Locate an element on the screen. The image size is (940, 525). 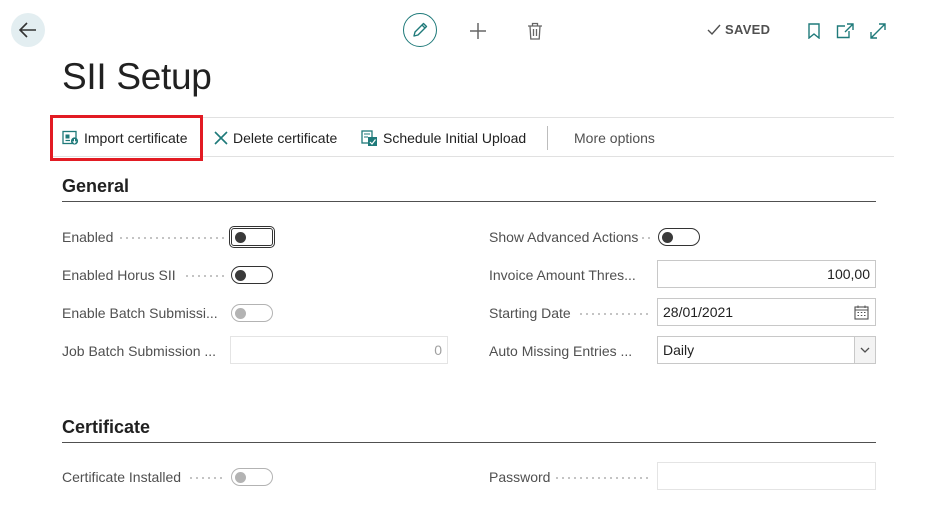
schedule-initial-upload-label: Schedule Initial Upload is located at coordinates (455, 138).